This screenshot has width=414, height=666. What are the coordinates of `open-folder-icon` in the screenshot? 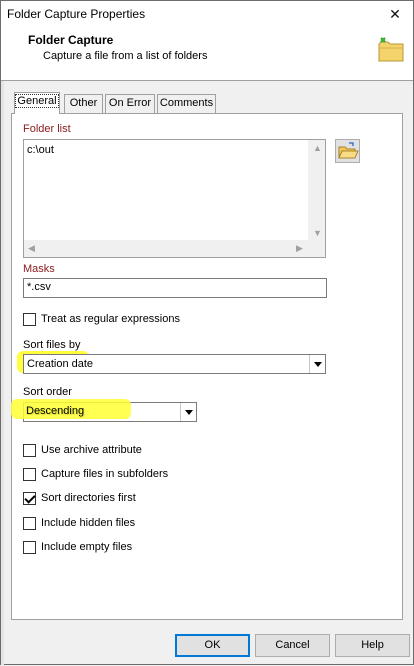 It's located at (348, 150).